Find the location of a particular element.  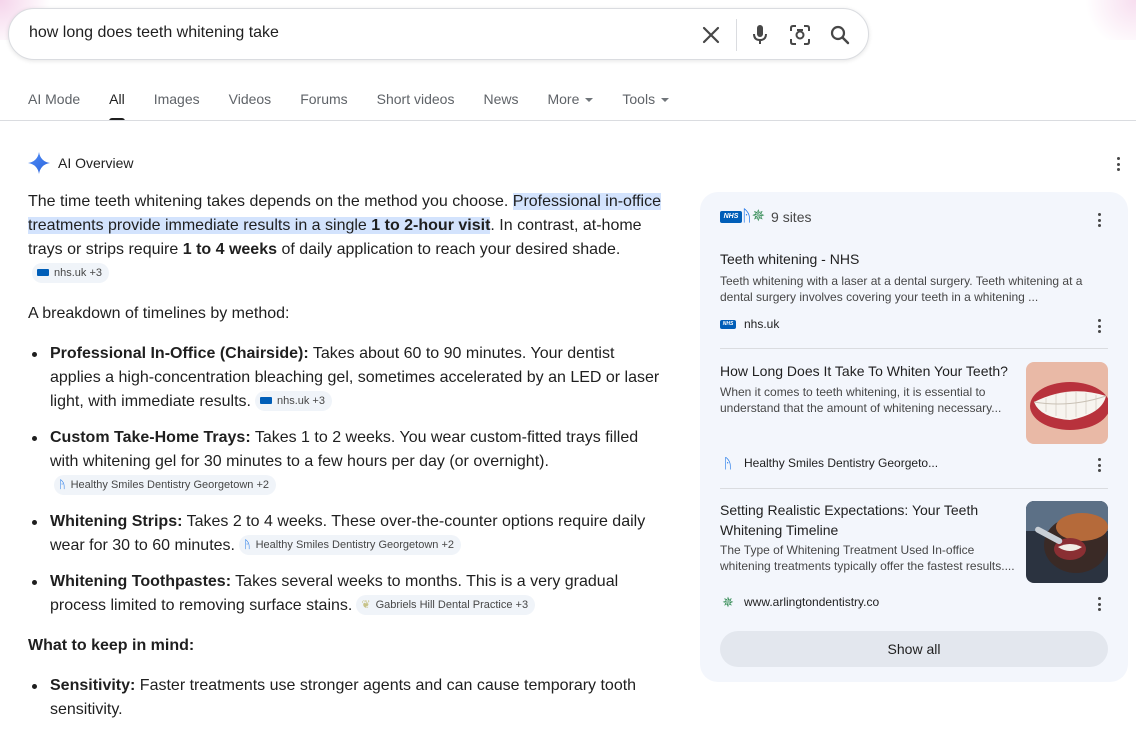

tab-images: Images is located at coordinates (177, 105).